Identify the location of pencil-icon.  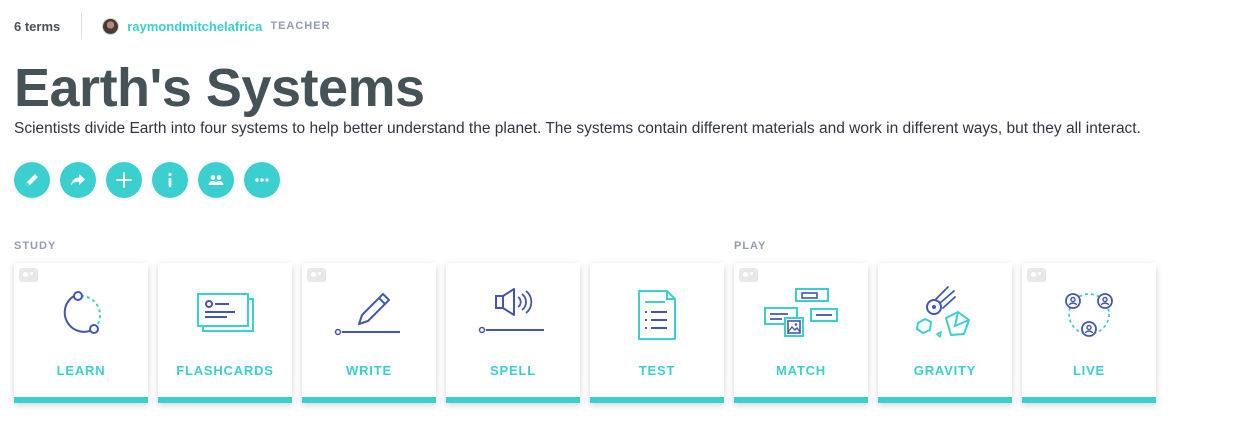
(32, 180).